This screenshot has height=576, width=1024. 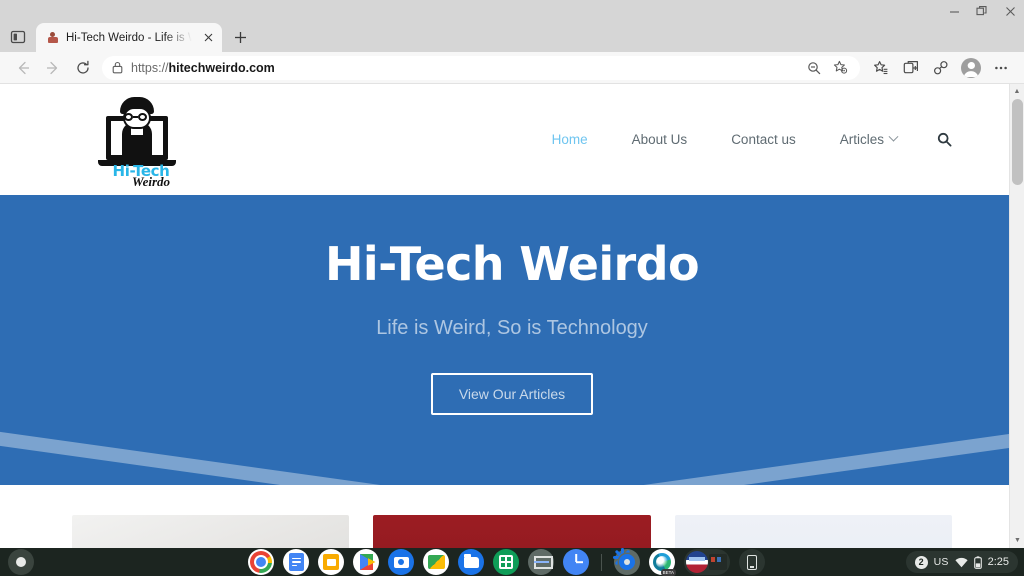 What do you see at coordinates (626, 561) in the screenshot?
I see `shelf-app-settings` at bounding box center [626, 561].